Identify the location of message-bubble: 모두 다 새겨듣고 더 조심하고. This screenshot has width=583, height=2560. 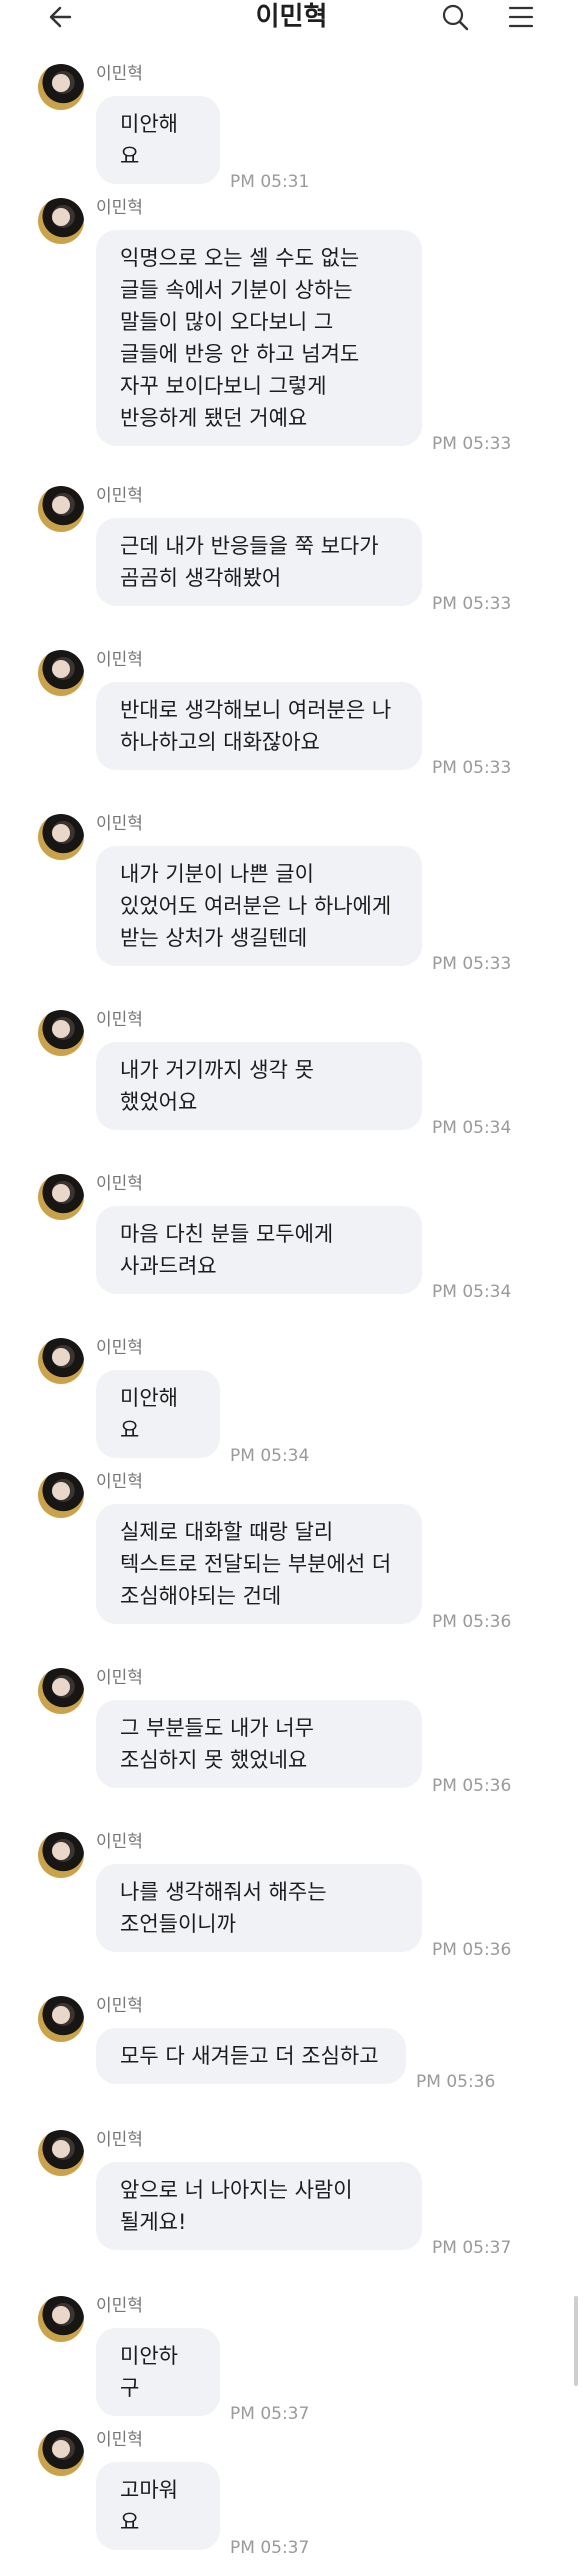
(251, 2056).